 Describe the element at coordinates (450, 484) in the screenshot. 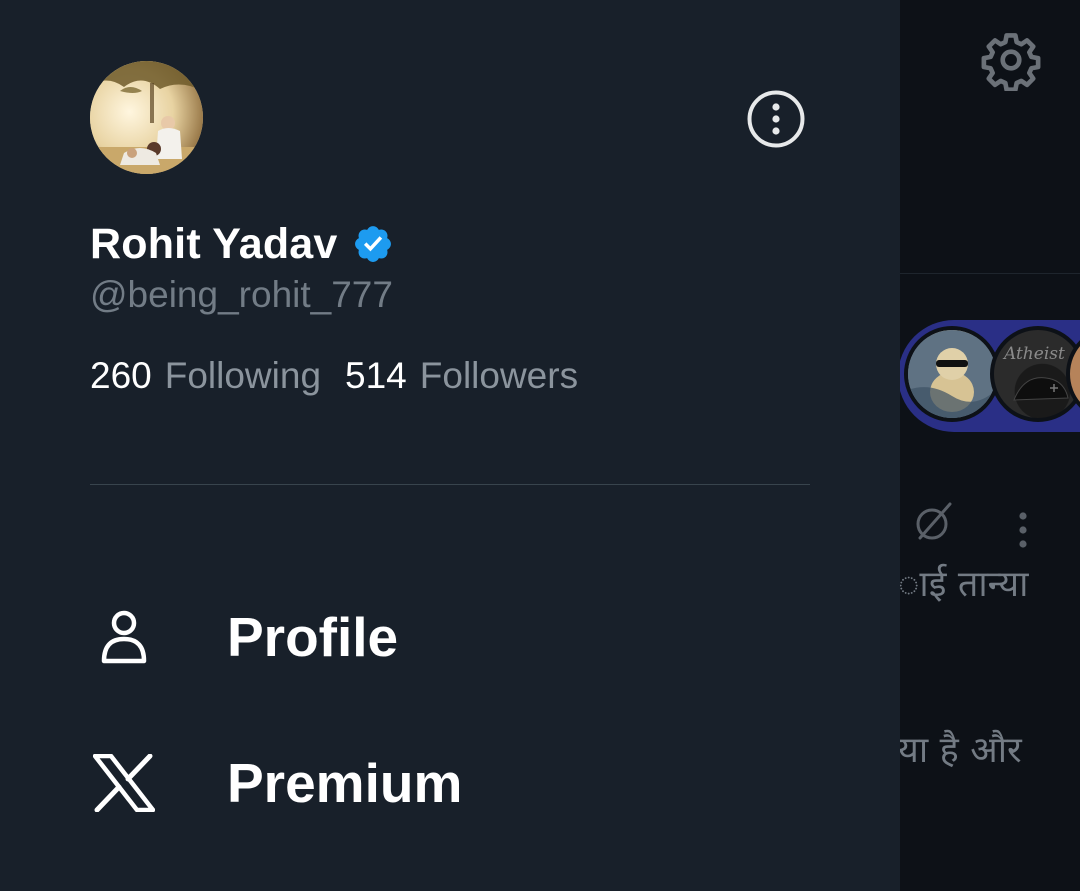

I see `divider` at that location.